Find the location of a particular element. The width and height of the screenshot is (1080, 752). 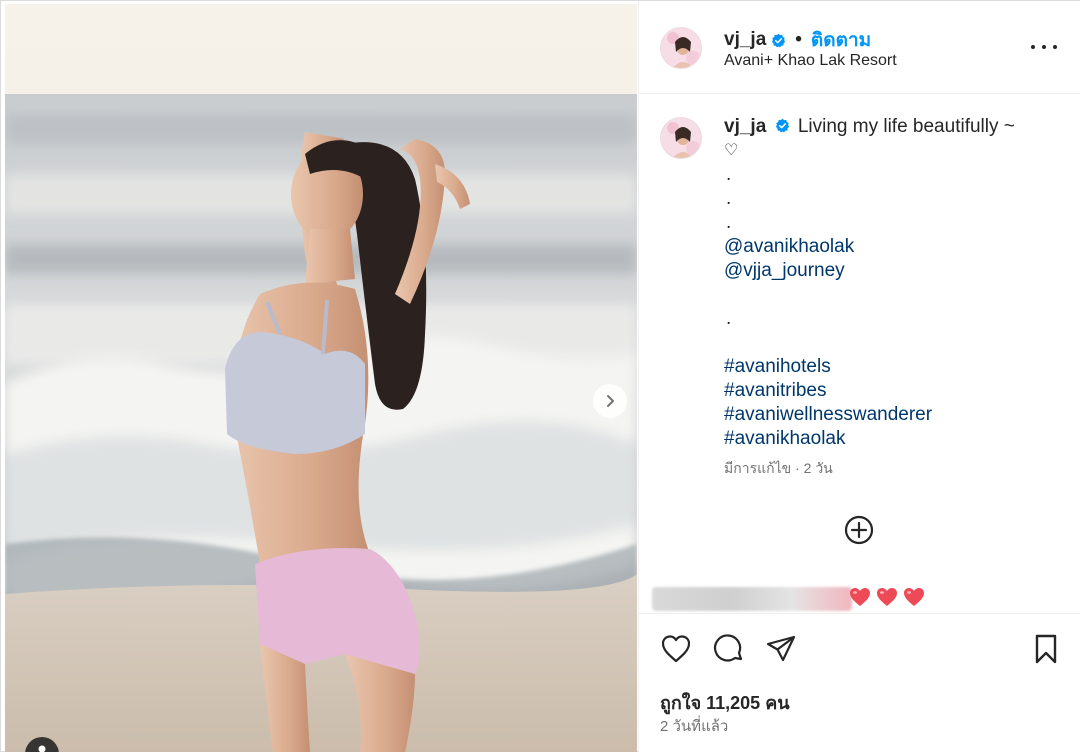

share-send-icon is located at coordinates (781, 649).